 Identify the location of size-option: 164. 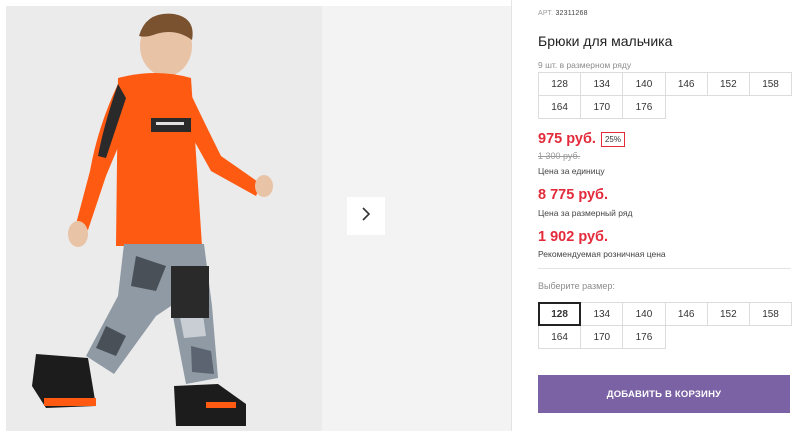
(560, 337).